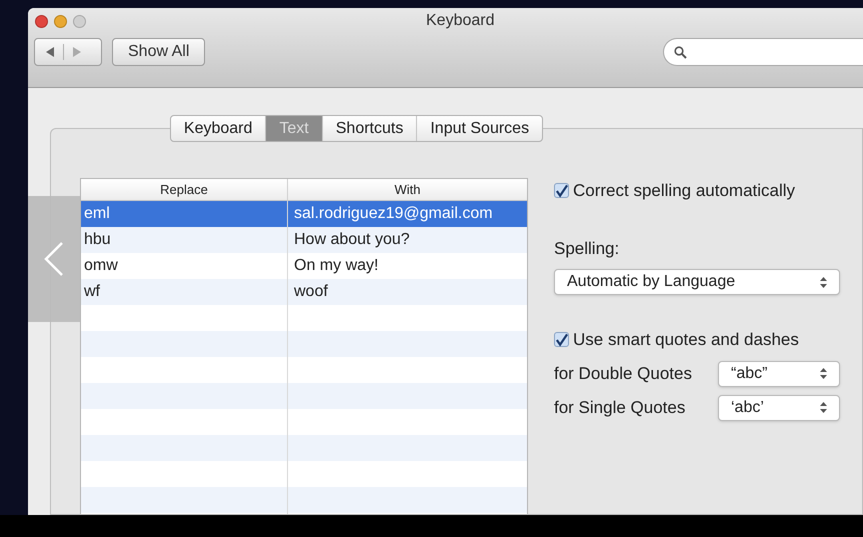 Image resolution: width=863 pixels, height=537 pixels. What do you see at coordinates (311, 292) in the screenshot?
I see `table-cell-text: woof` at bounding box center [311, 292].